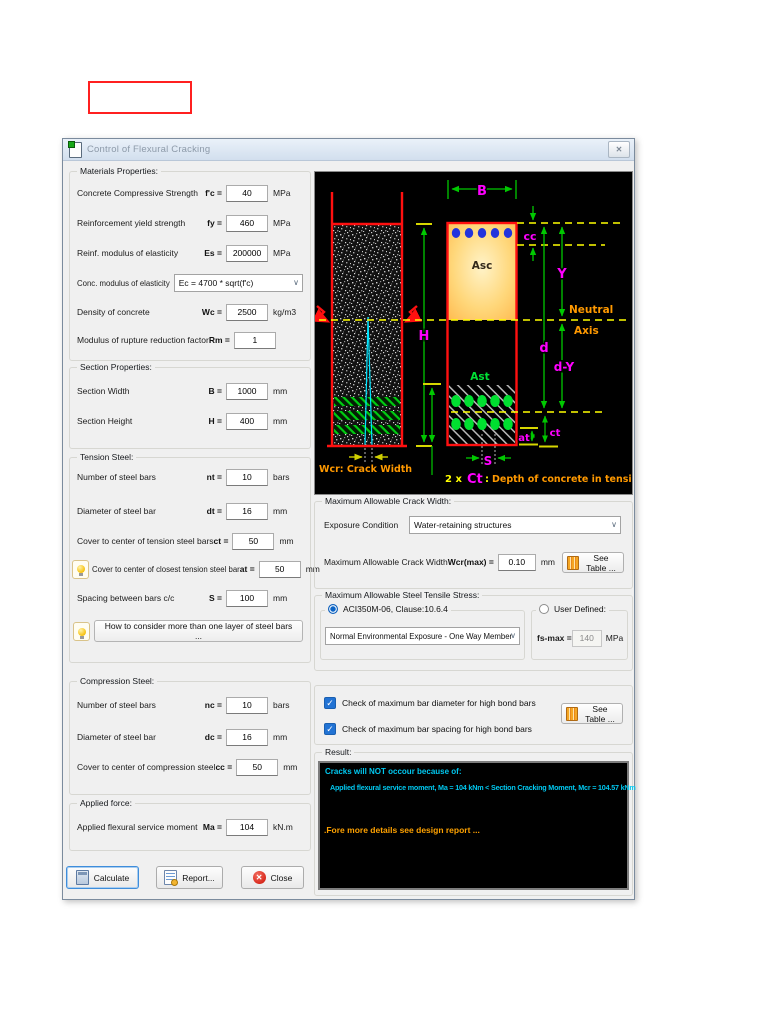 The width and height of the screenshot is (768, 1024). I want to click on exposure-label: Exposure Condition, so click(361, 525).